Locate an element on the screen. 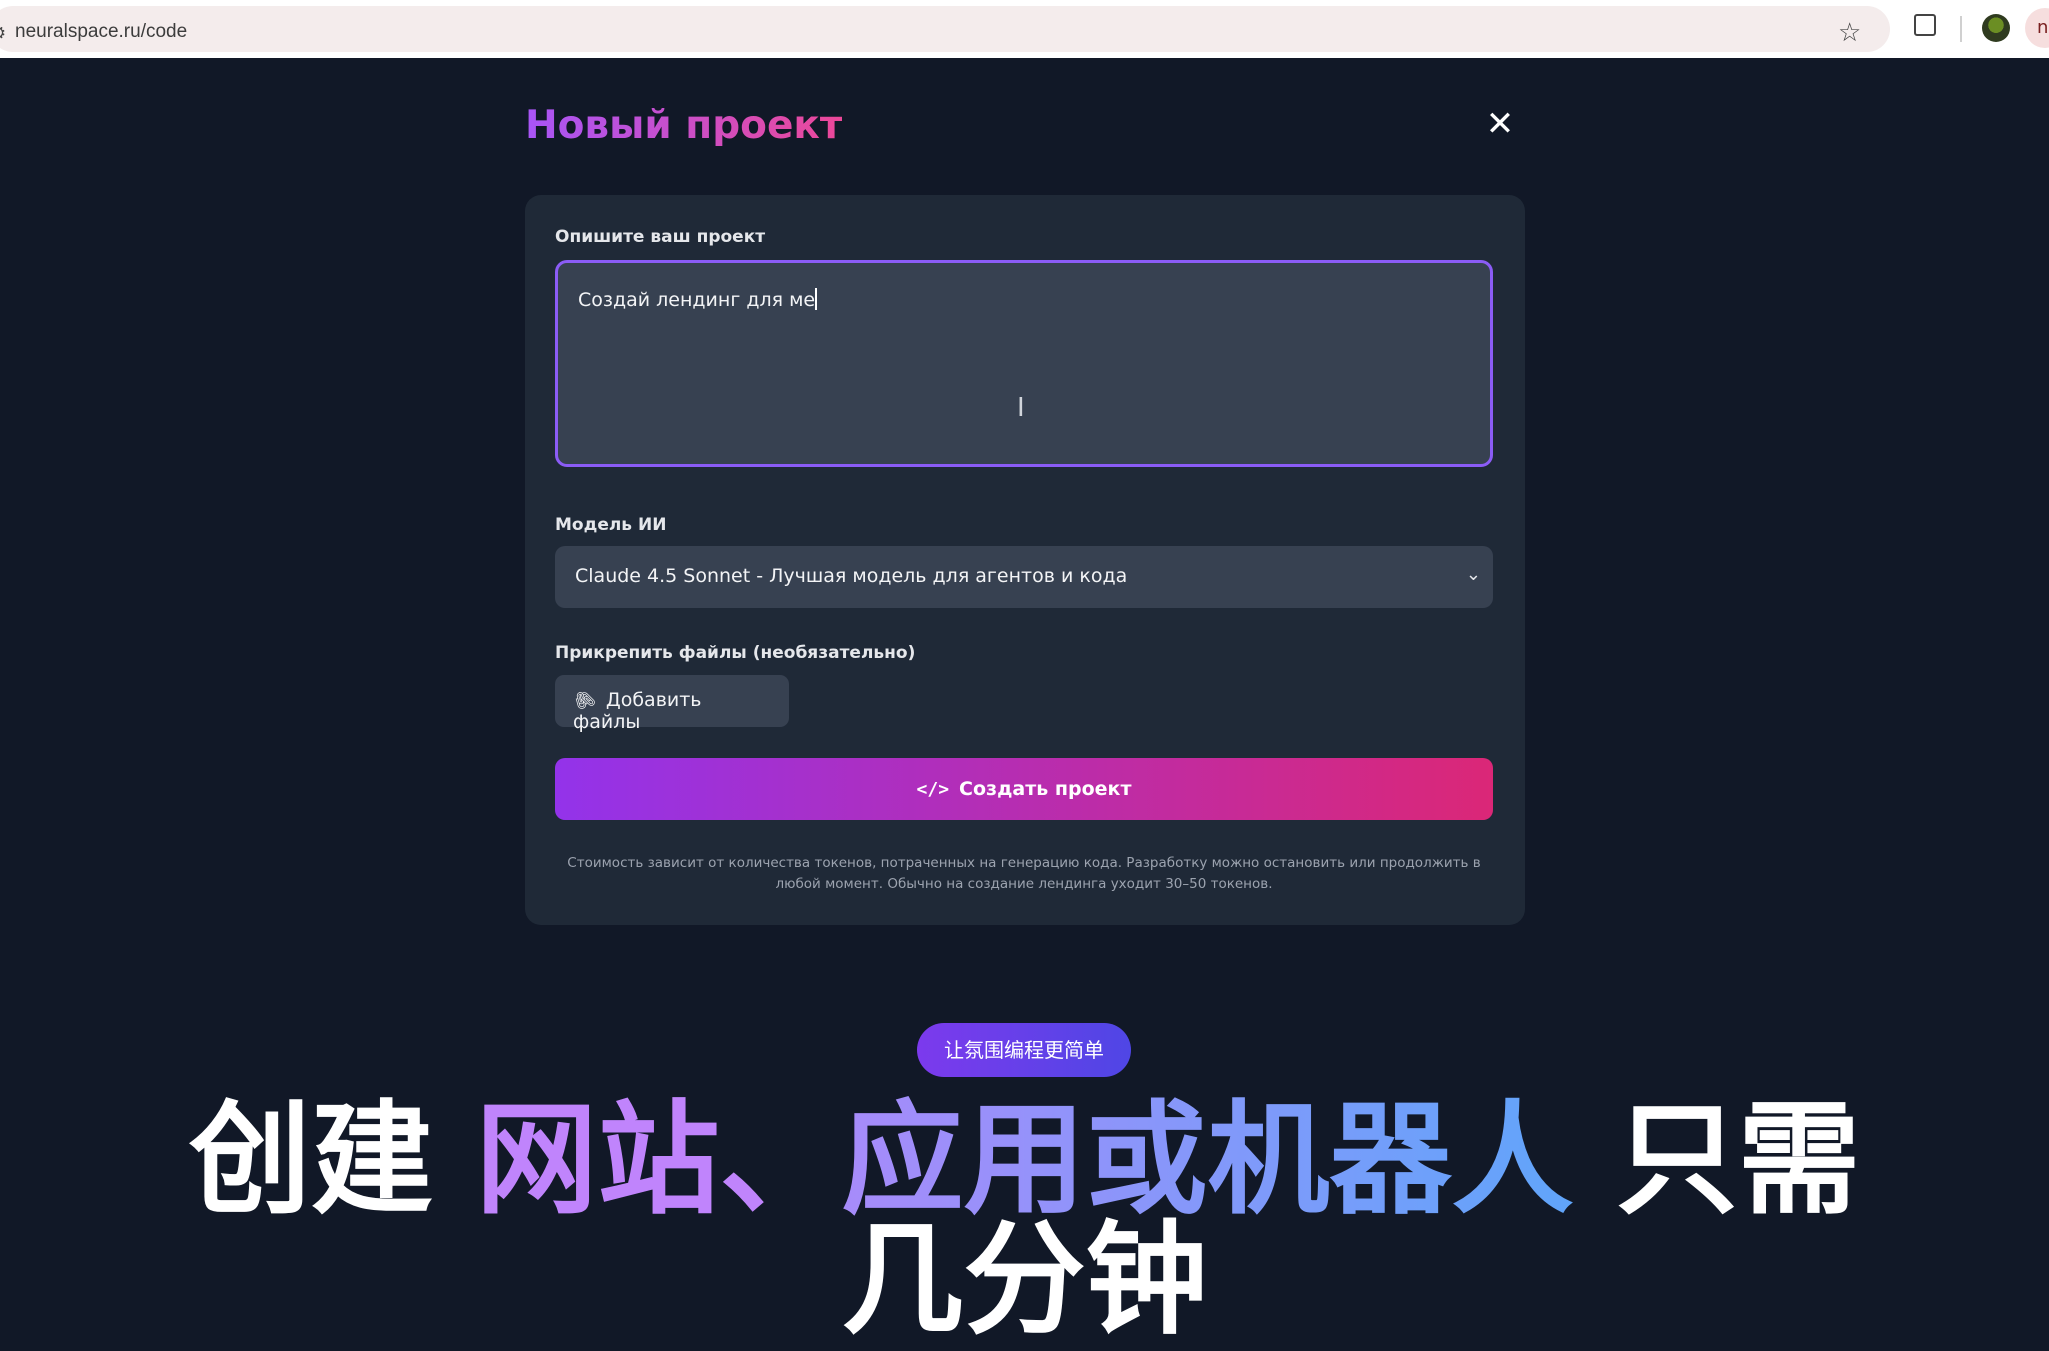 The image size is (2049, 1351). toolbar-divider is located at coordinates (1961, 29).